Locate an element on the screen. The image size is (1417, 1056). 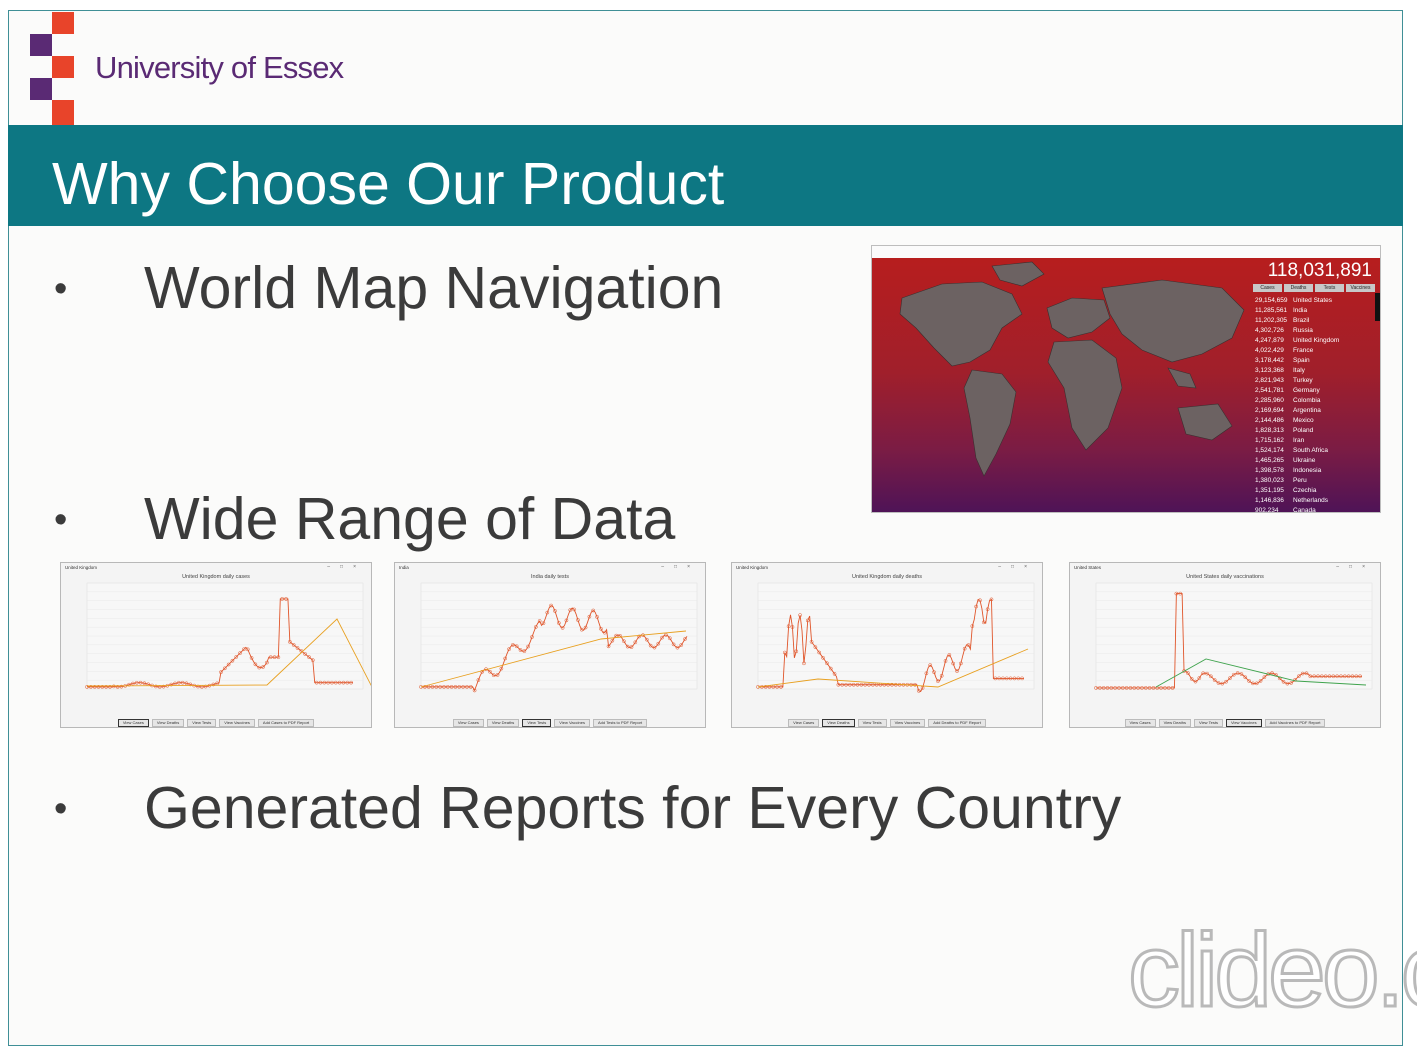
ranking-country: South Africa is located at coordinates (1311, 450).